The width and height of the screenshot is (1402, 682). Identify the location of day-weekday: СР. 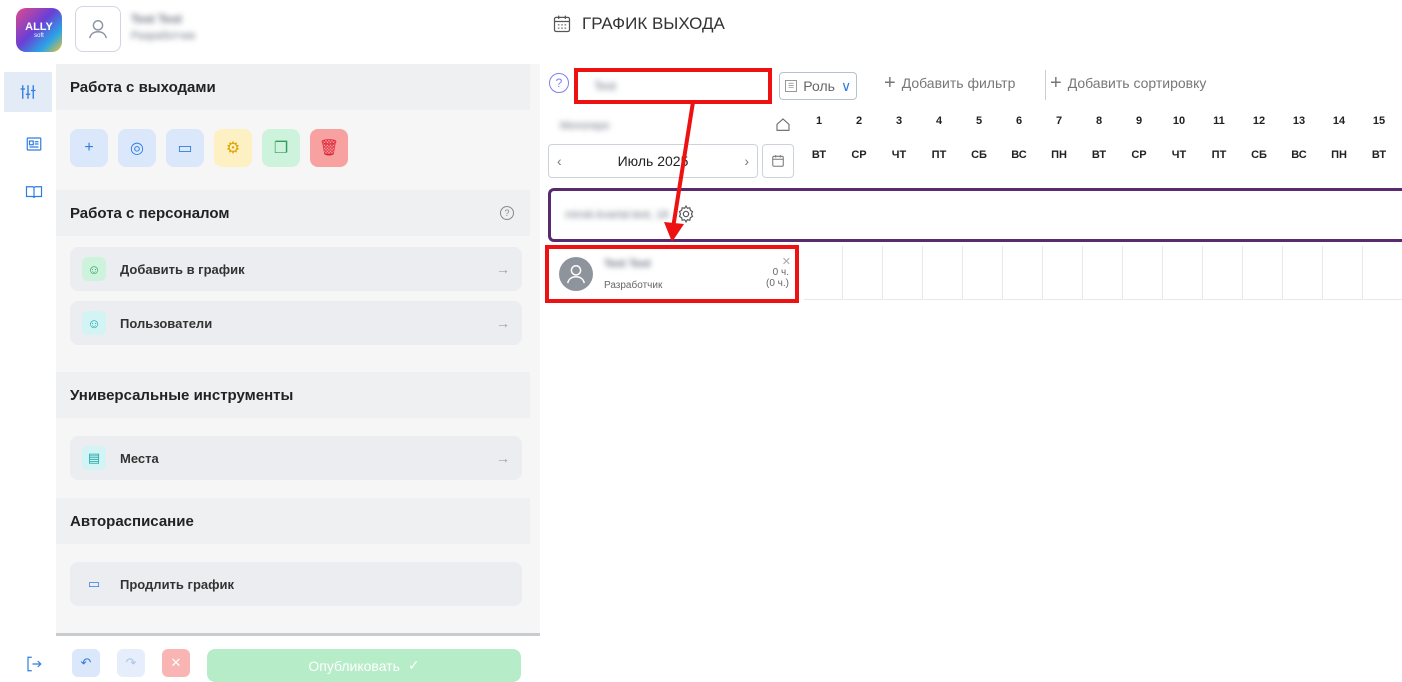
(1139, 155).